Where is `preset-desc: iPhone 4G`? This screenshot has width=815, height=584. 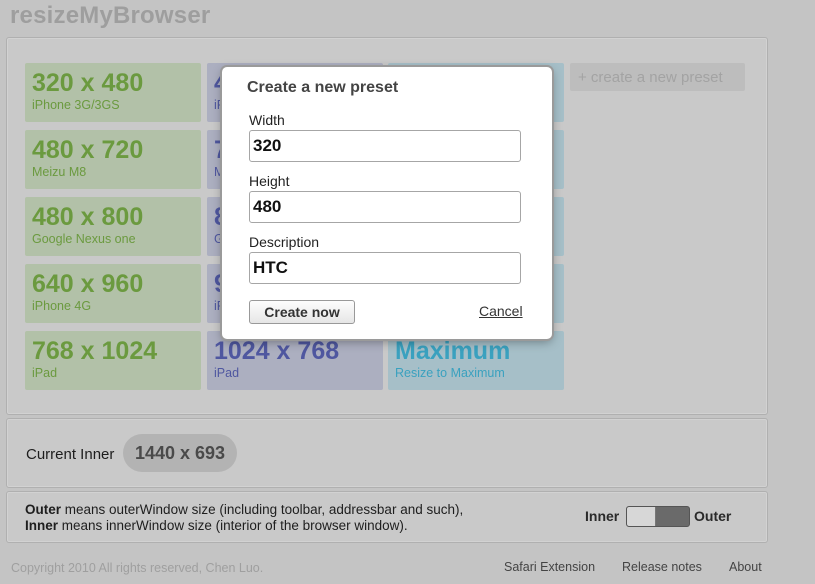
preset-desc: iPhone 4G is located at coordinates (62, 306).